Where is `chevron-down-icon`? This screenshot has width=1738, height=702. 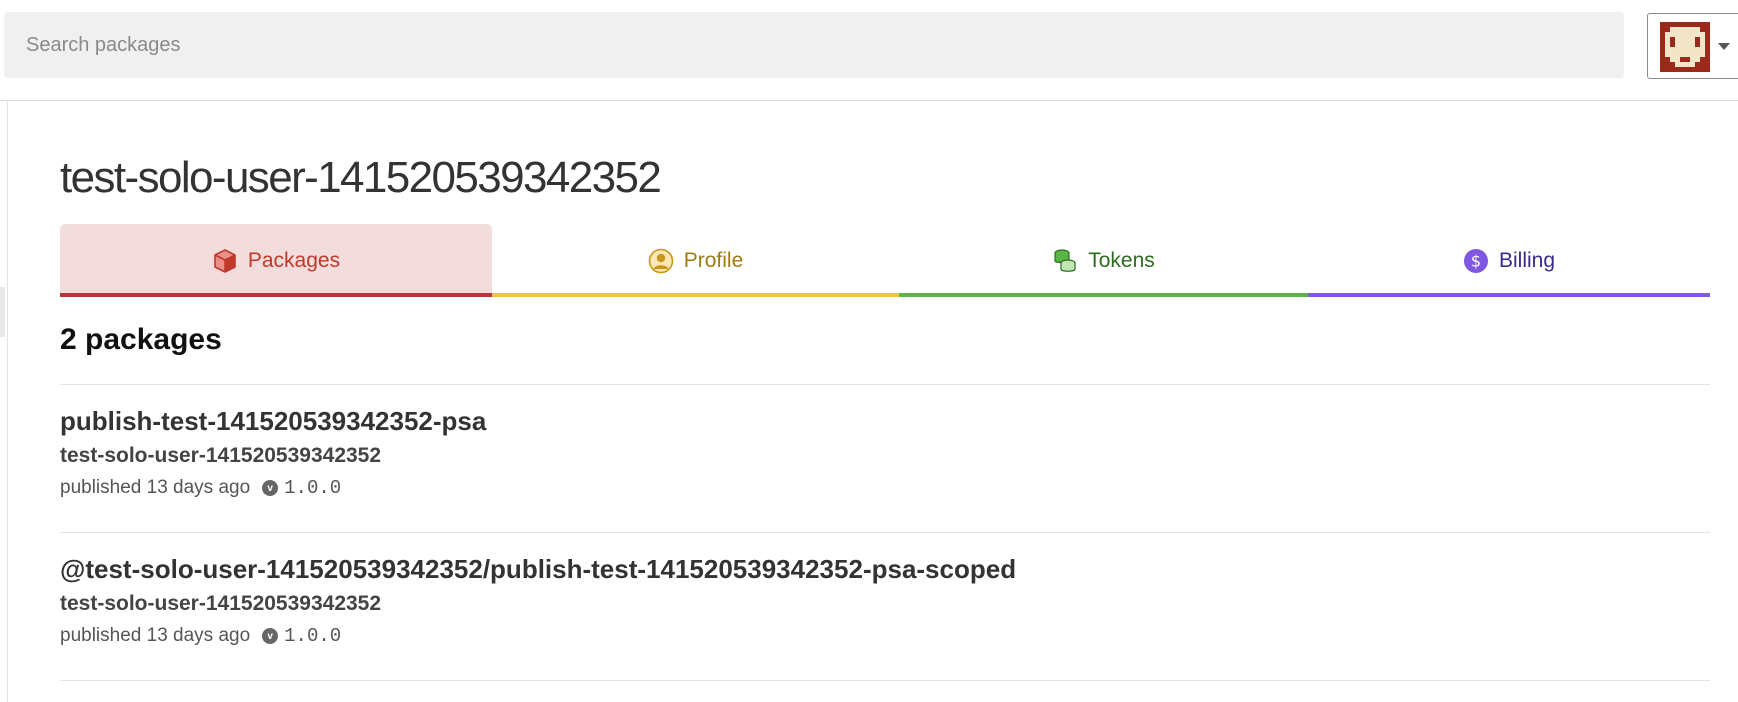
chevron-down-icon is located at coordinates (1724, 46).